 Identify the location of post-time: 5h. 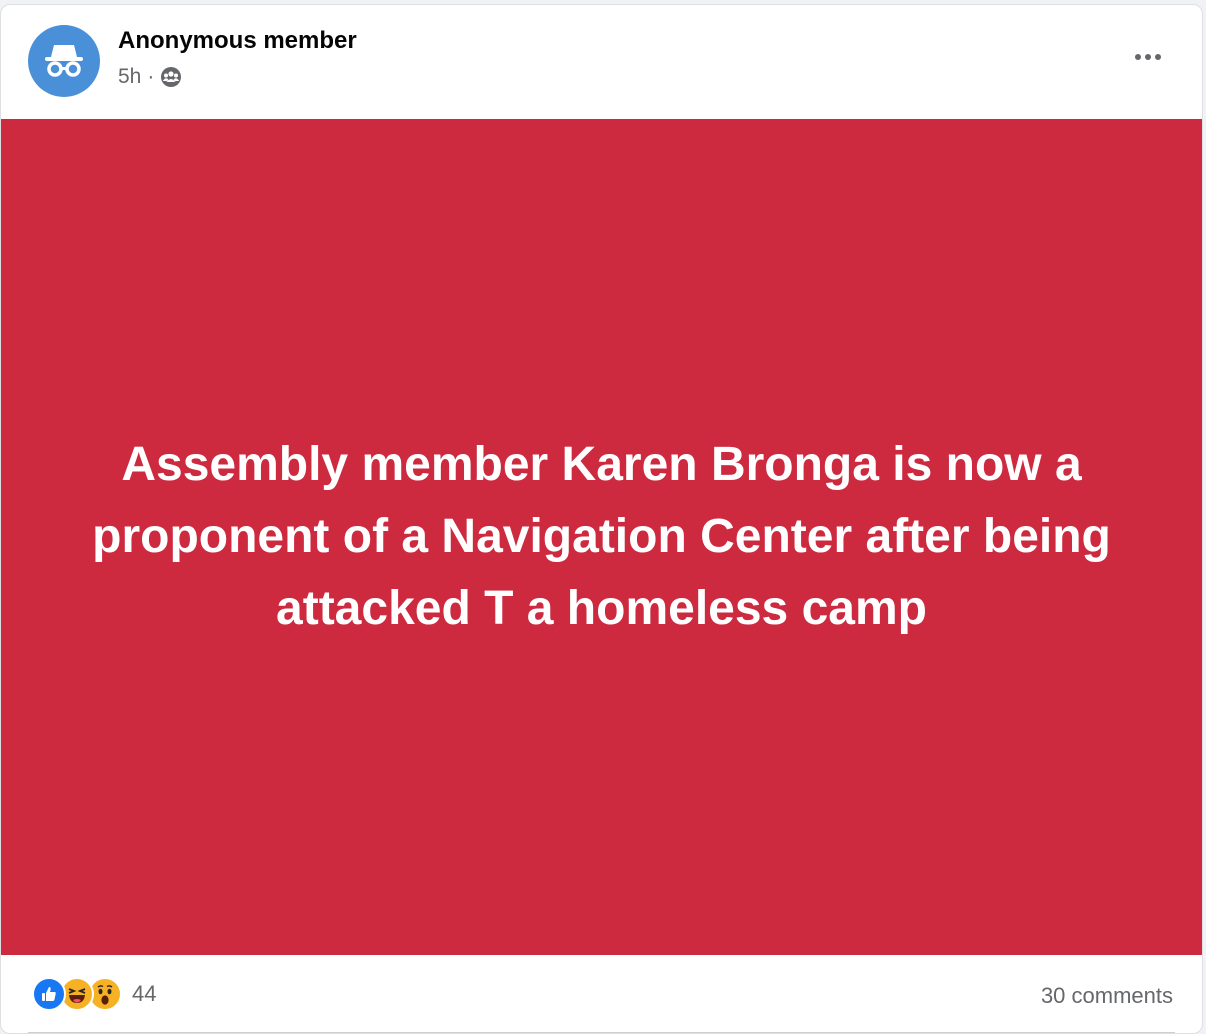
(129, 77).